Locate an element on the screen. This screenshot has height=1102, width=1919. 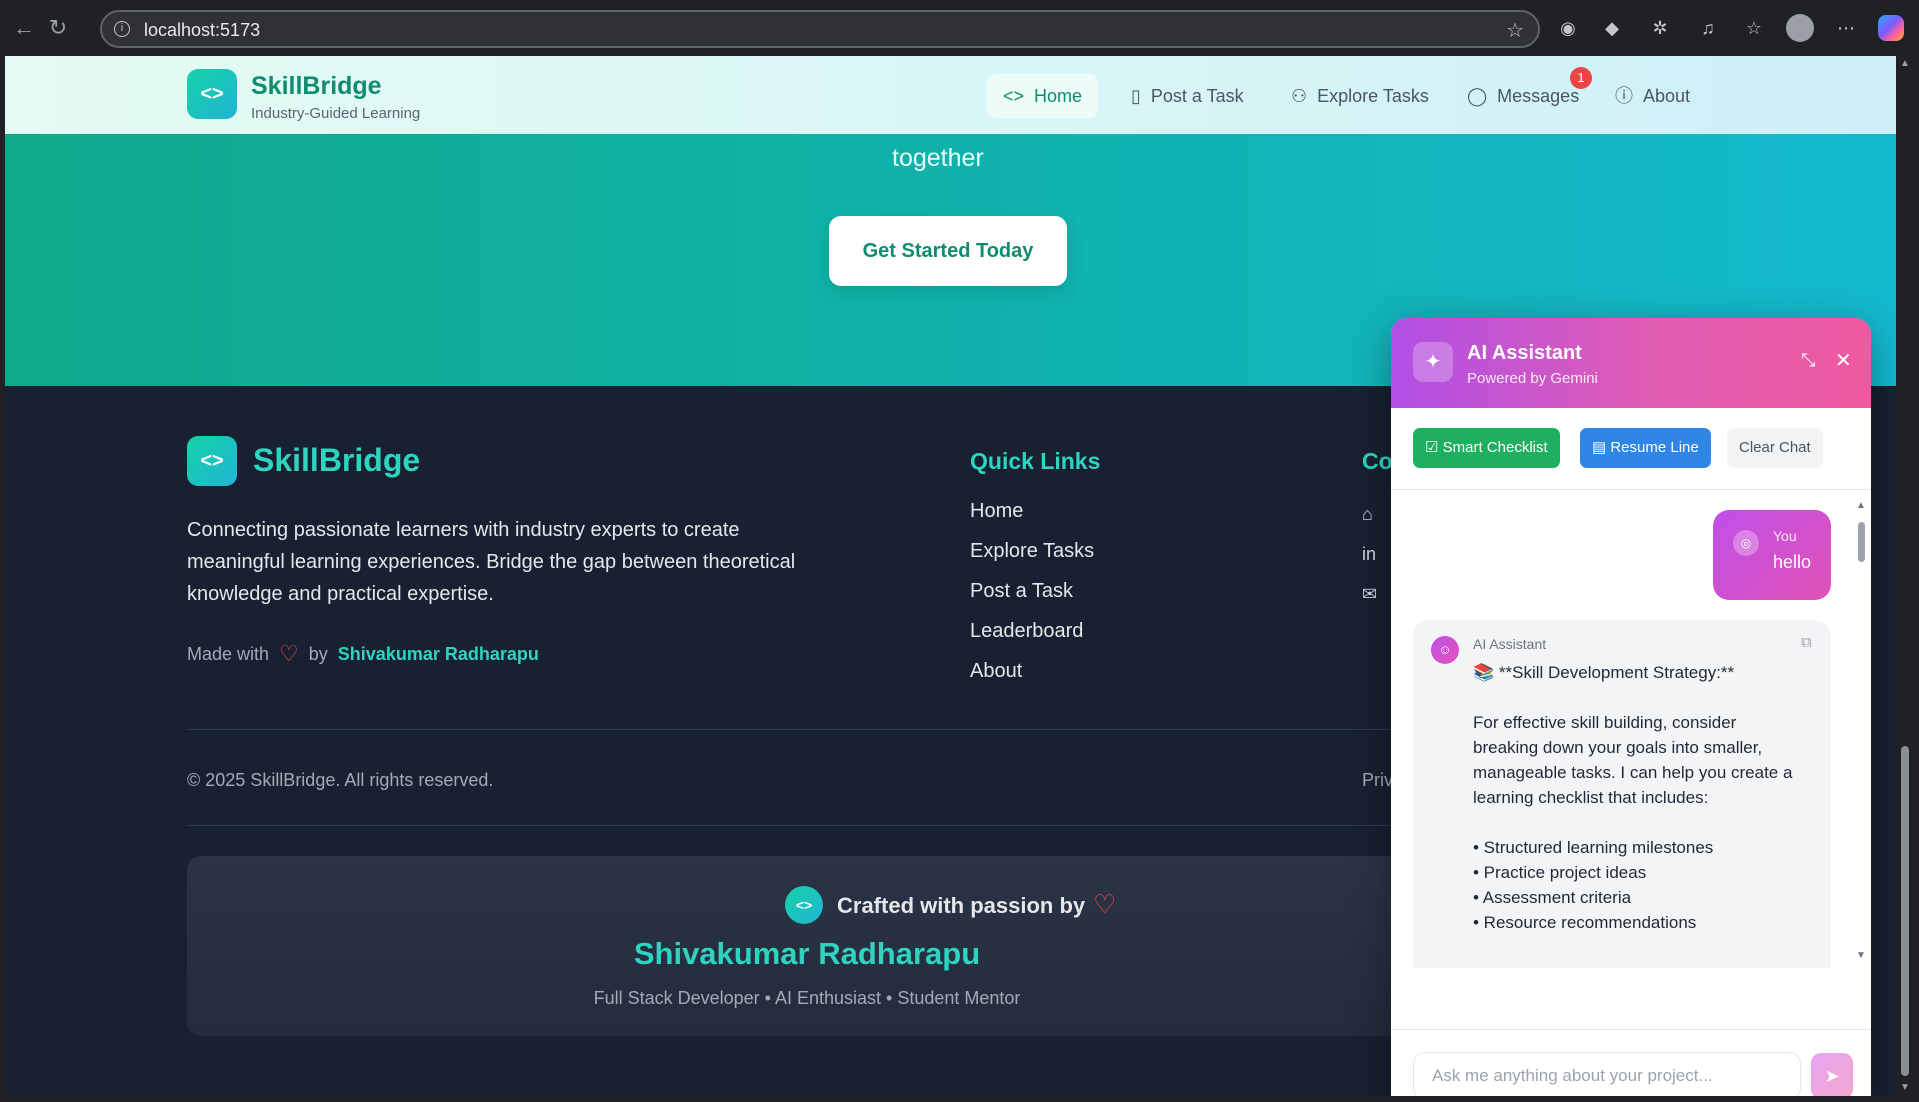
bookmark-star-icon: ☆ is located at coordinates (1515, 30).